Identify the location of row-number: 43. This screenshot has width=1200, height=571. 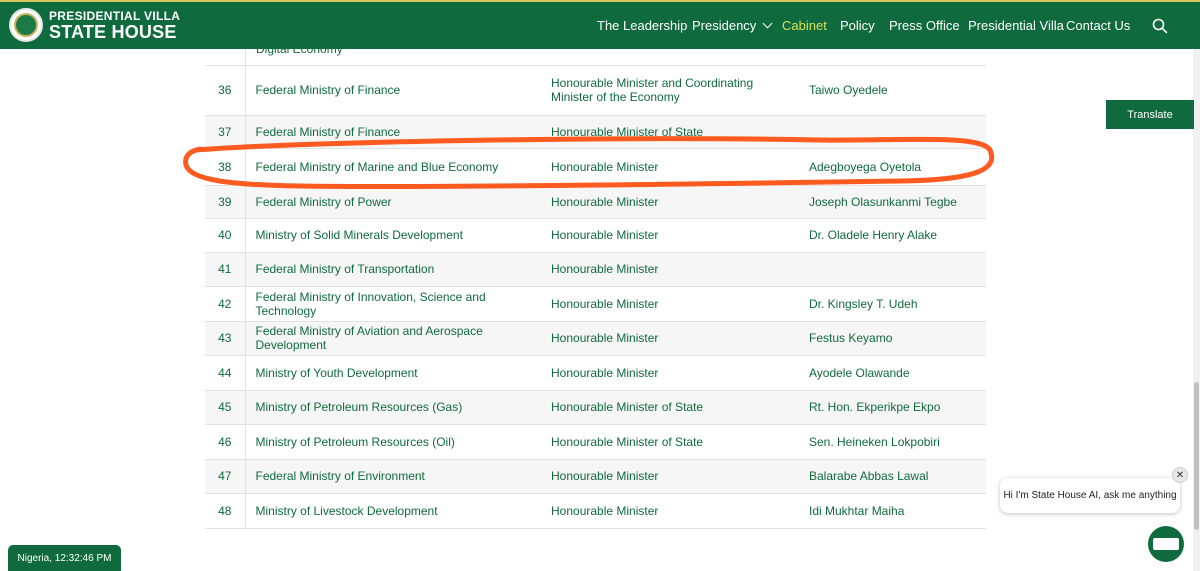
(225, 338).